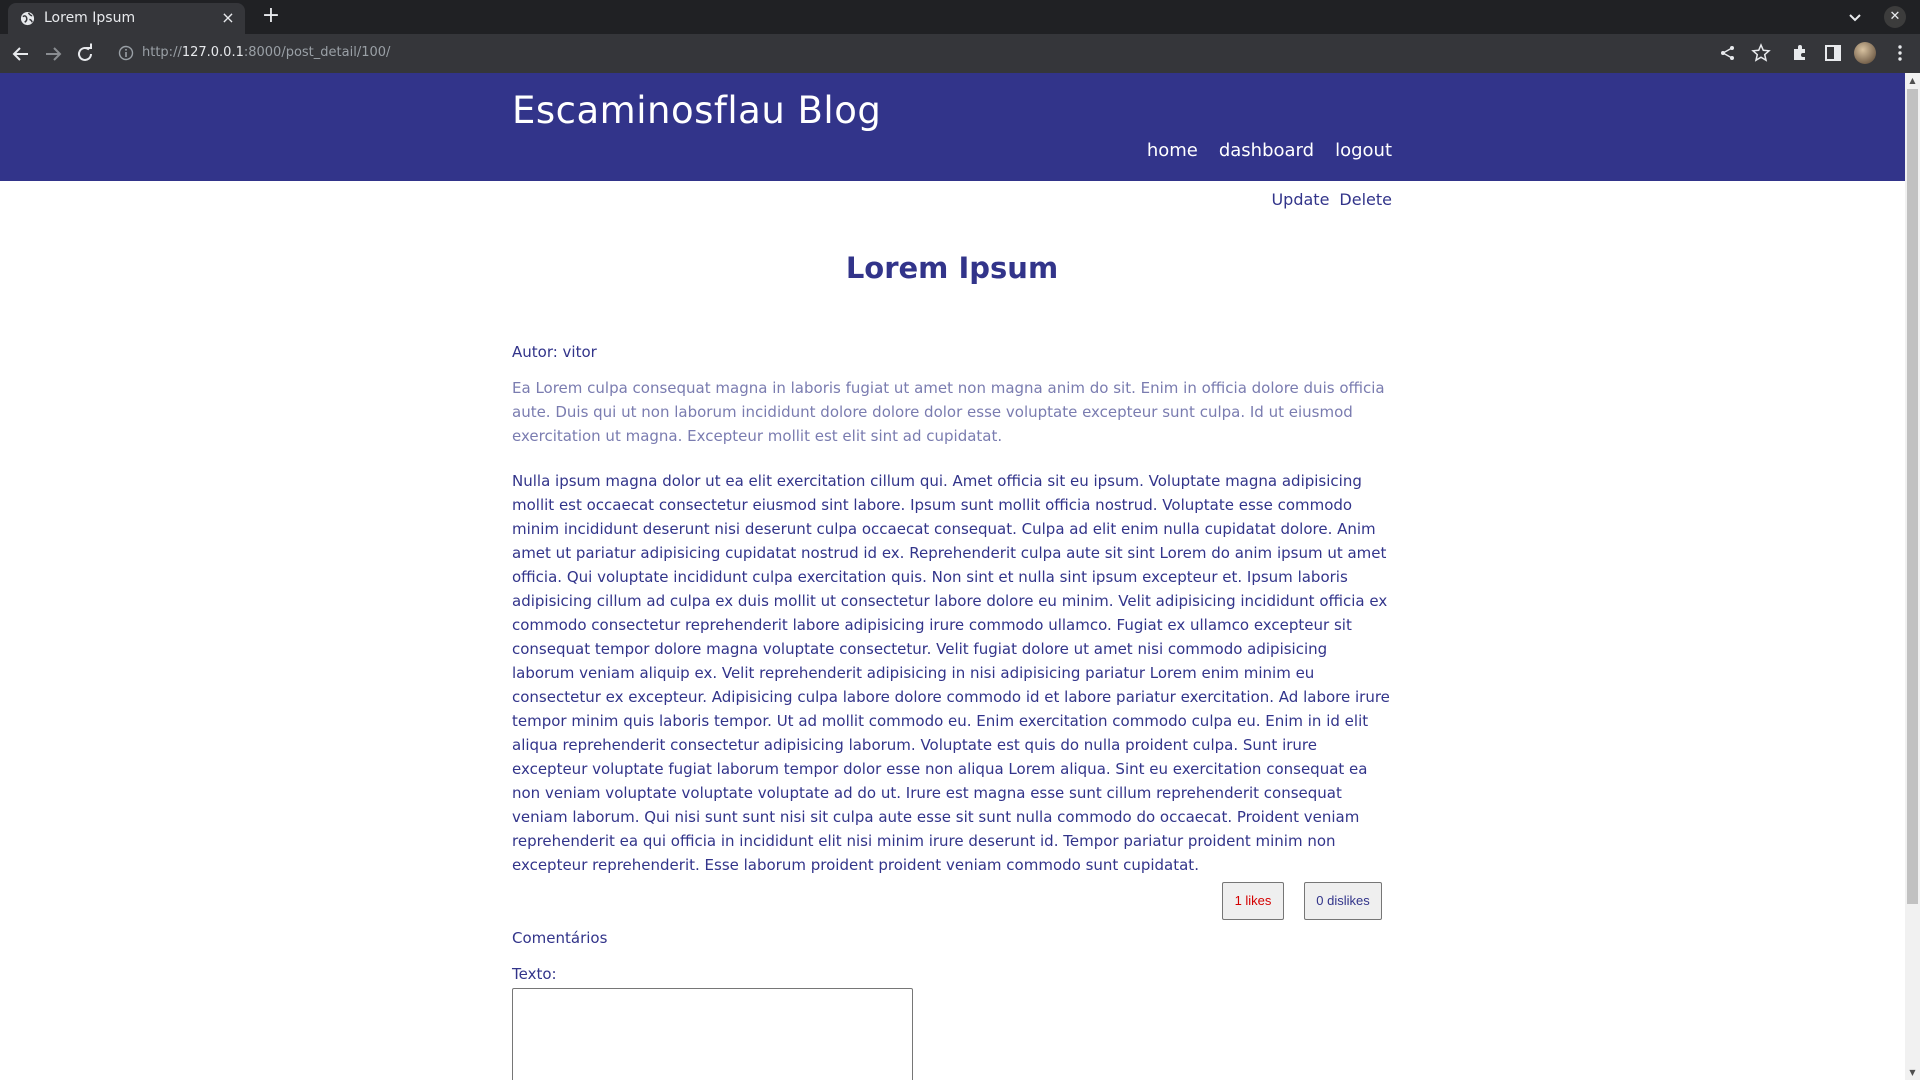  I want to click on forward-icon, so click(53, 54).